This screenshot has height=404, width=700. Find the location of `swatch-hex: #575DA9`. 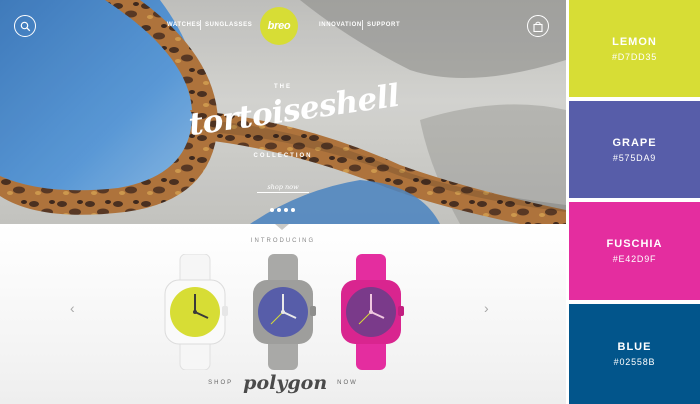

swatch-hex: #575DA9 is located at coordinates (634, 157).